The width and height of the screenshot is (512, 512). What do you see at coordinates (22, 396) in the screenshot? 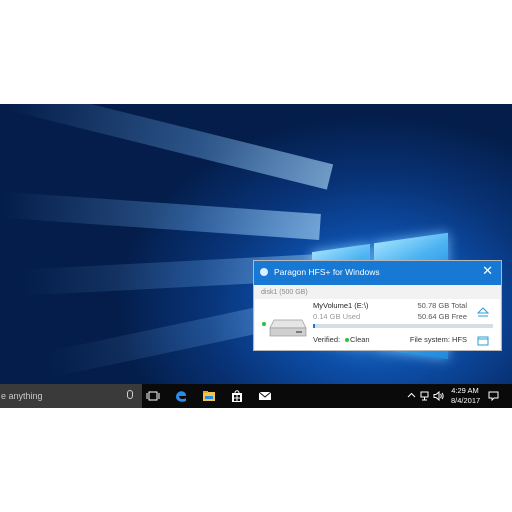
I see `search-placeholder: e anything` at bounding box center [22, 396].